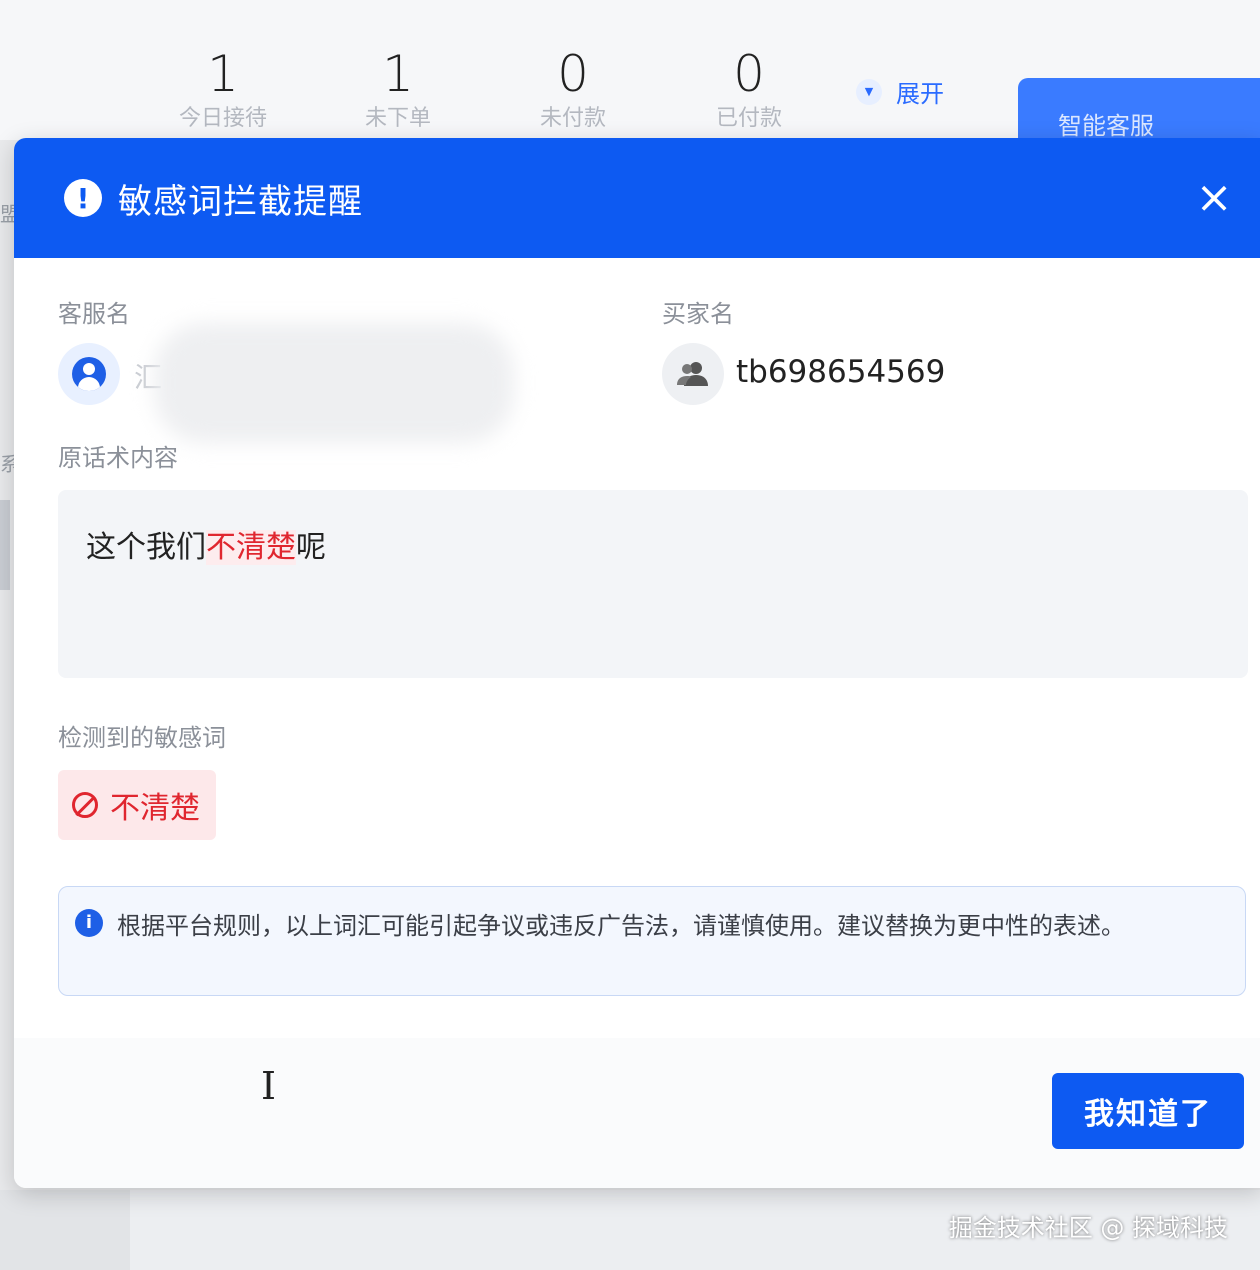 The image size is (1260, 1270). Describe the element at coordinates (841, 372) in the screenshot. I see `buyer-name: tb698654569` at that location.